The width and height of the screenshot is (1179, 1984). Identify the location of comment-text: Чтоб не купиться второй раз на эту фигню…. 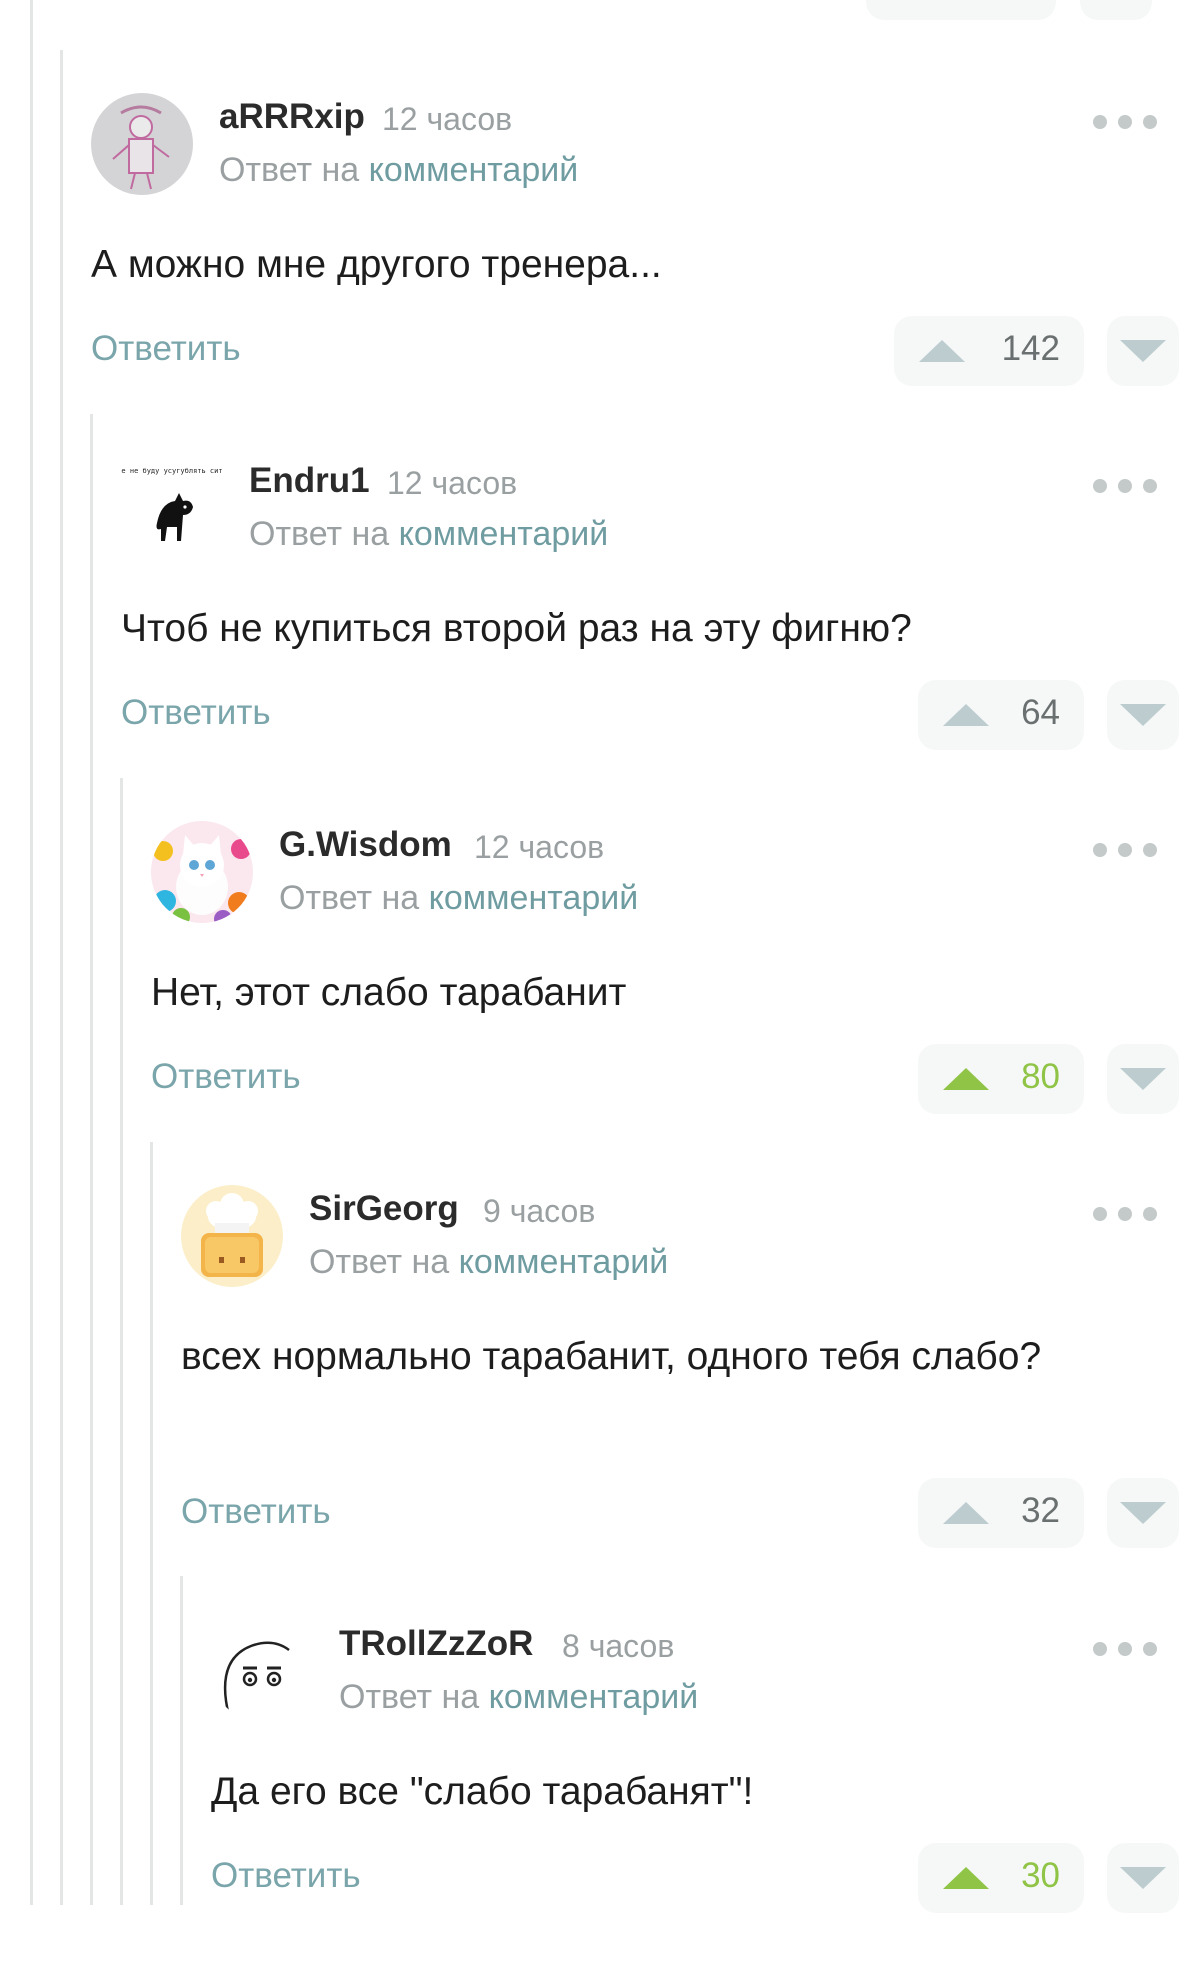
(516, 628).